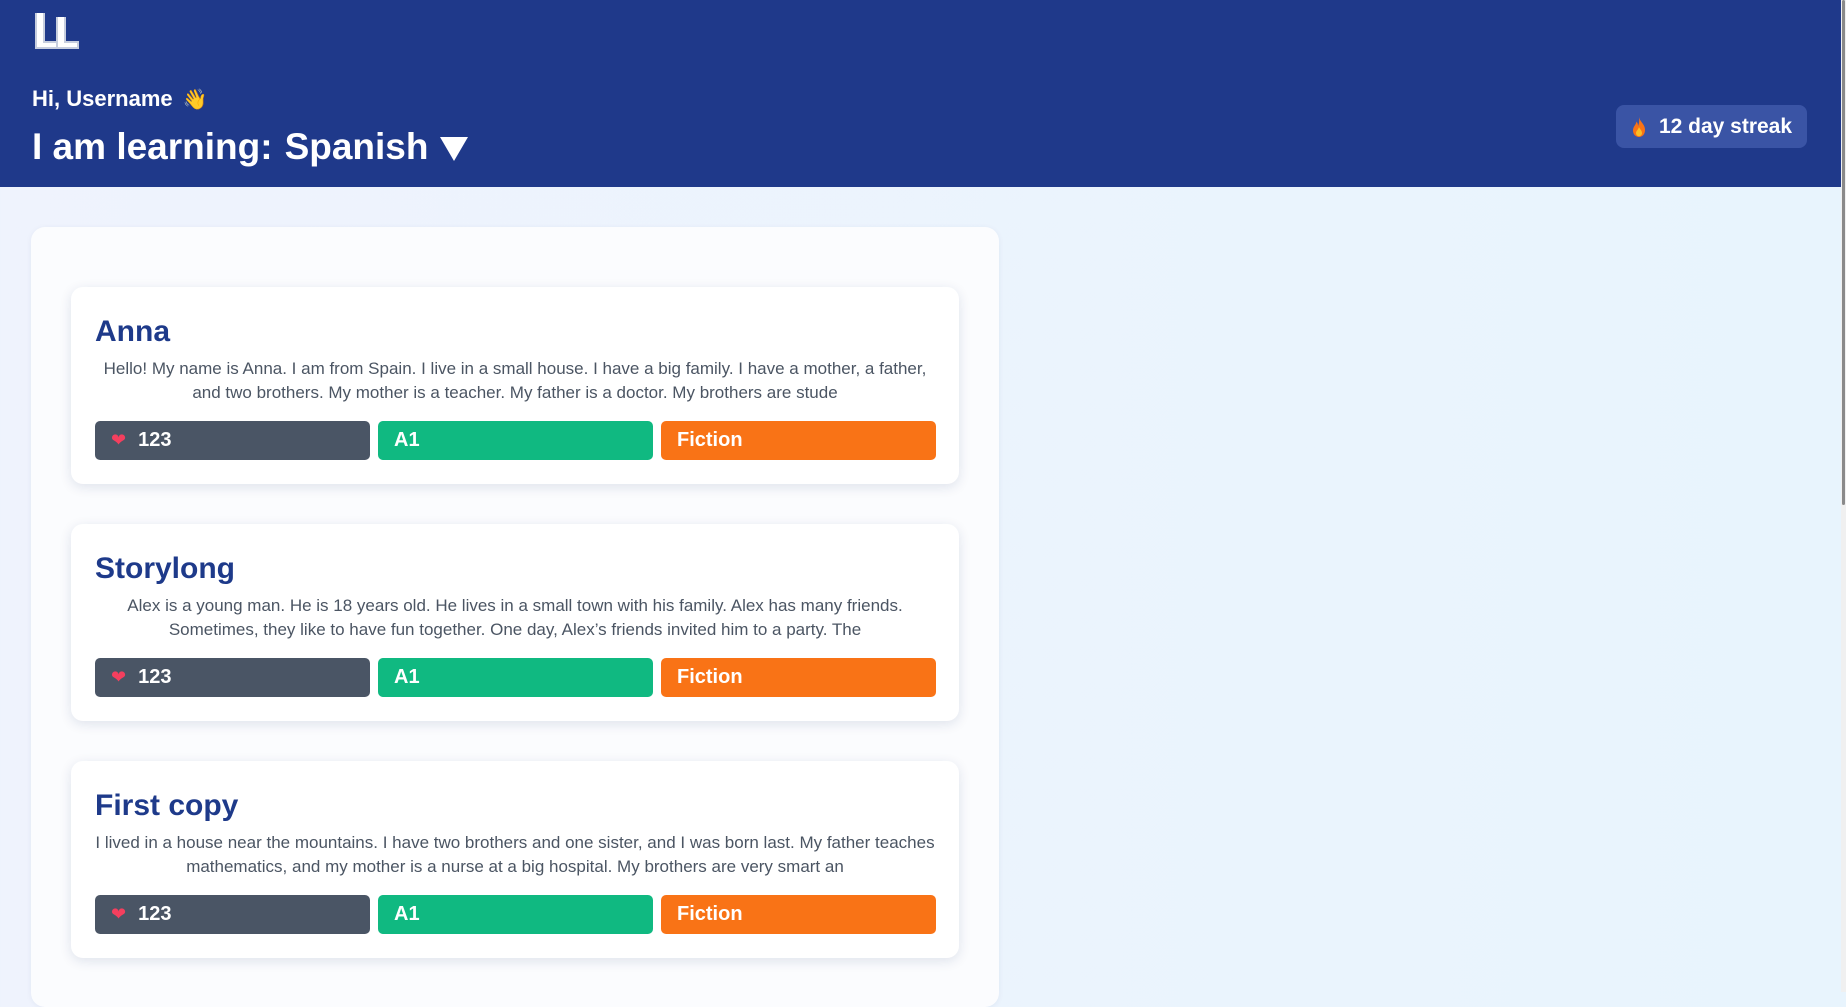  Describe the element at coordinates (166, 806) in the screenshot. I see `story-title: First copy` at that location.